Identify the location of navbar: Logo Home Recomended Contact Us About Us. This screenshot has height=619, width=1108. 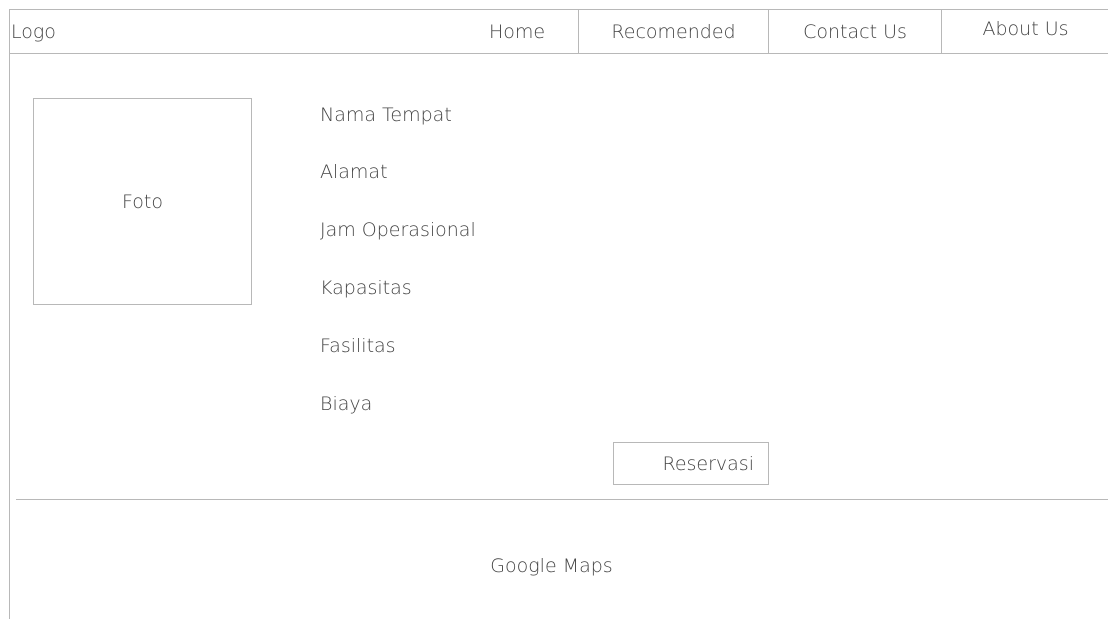
(559, 32).